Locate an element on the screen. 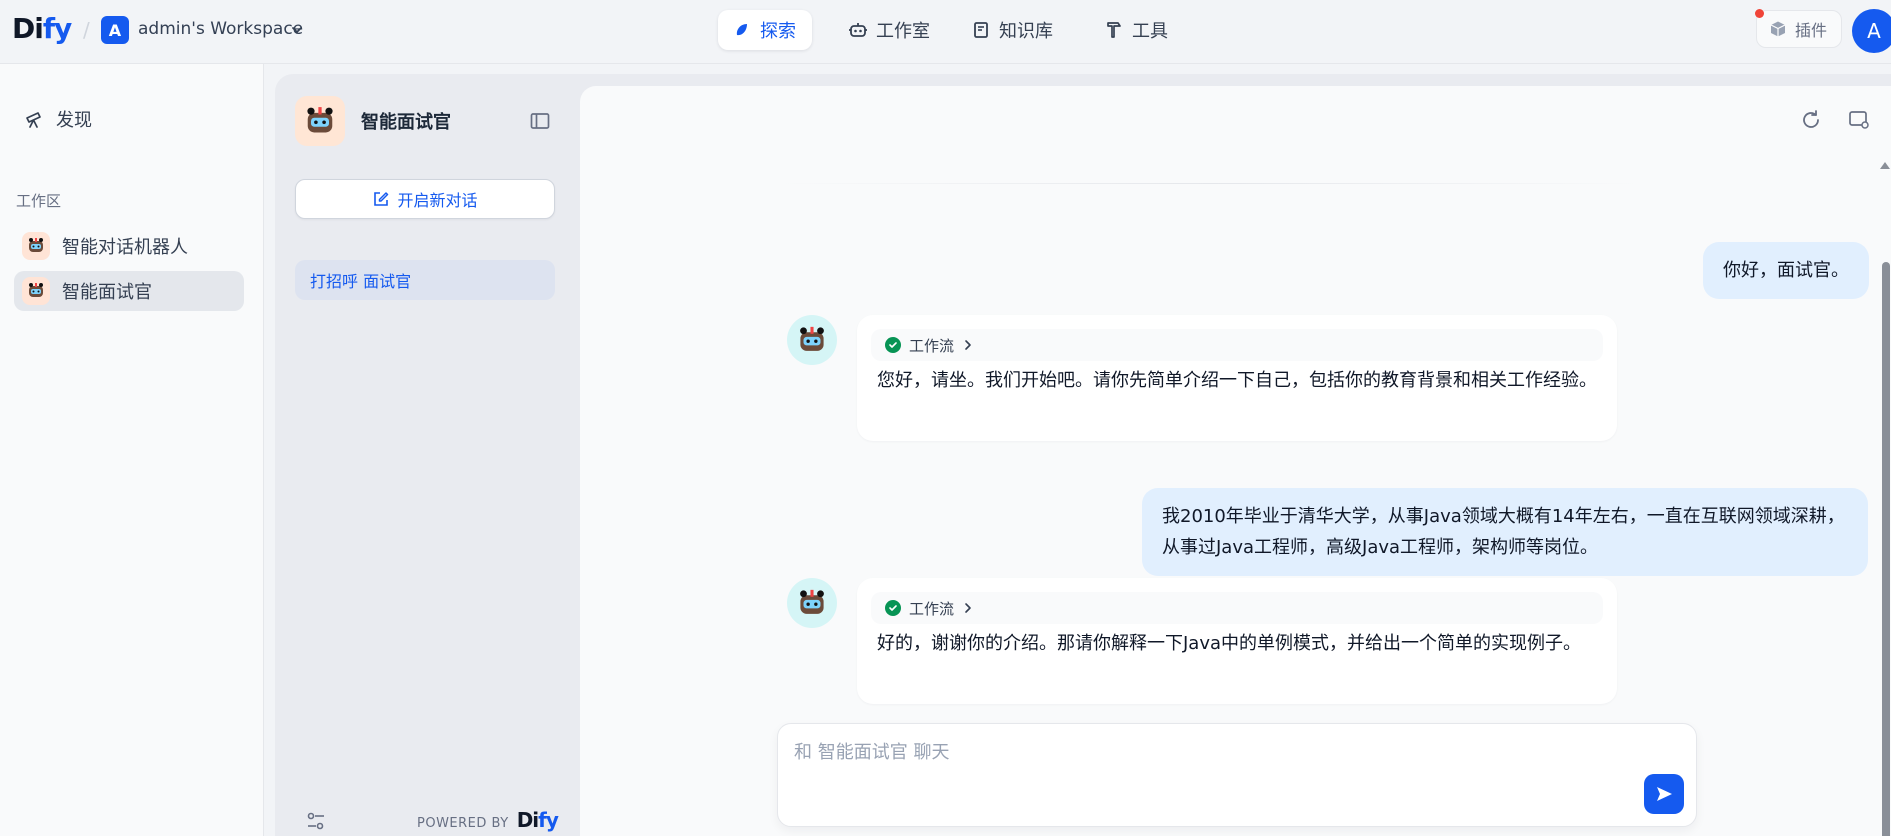 This screenshot has width=1891, height=836. workspace-name: admin's Workspace is located at coordinates (220, 29).